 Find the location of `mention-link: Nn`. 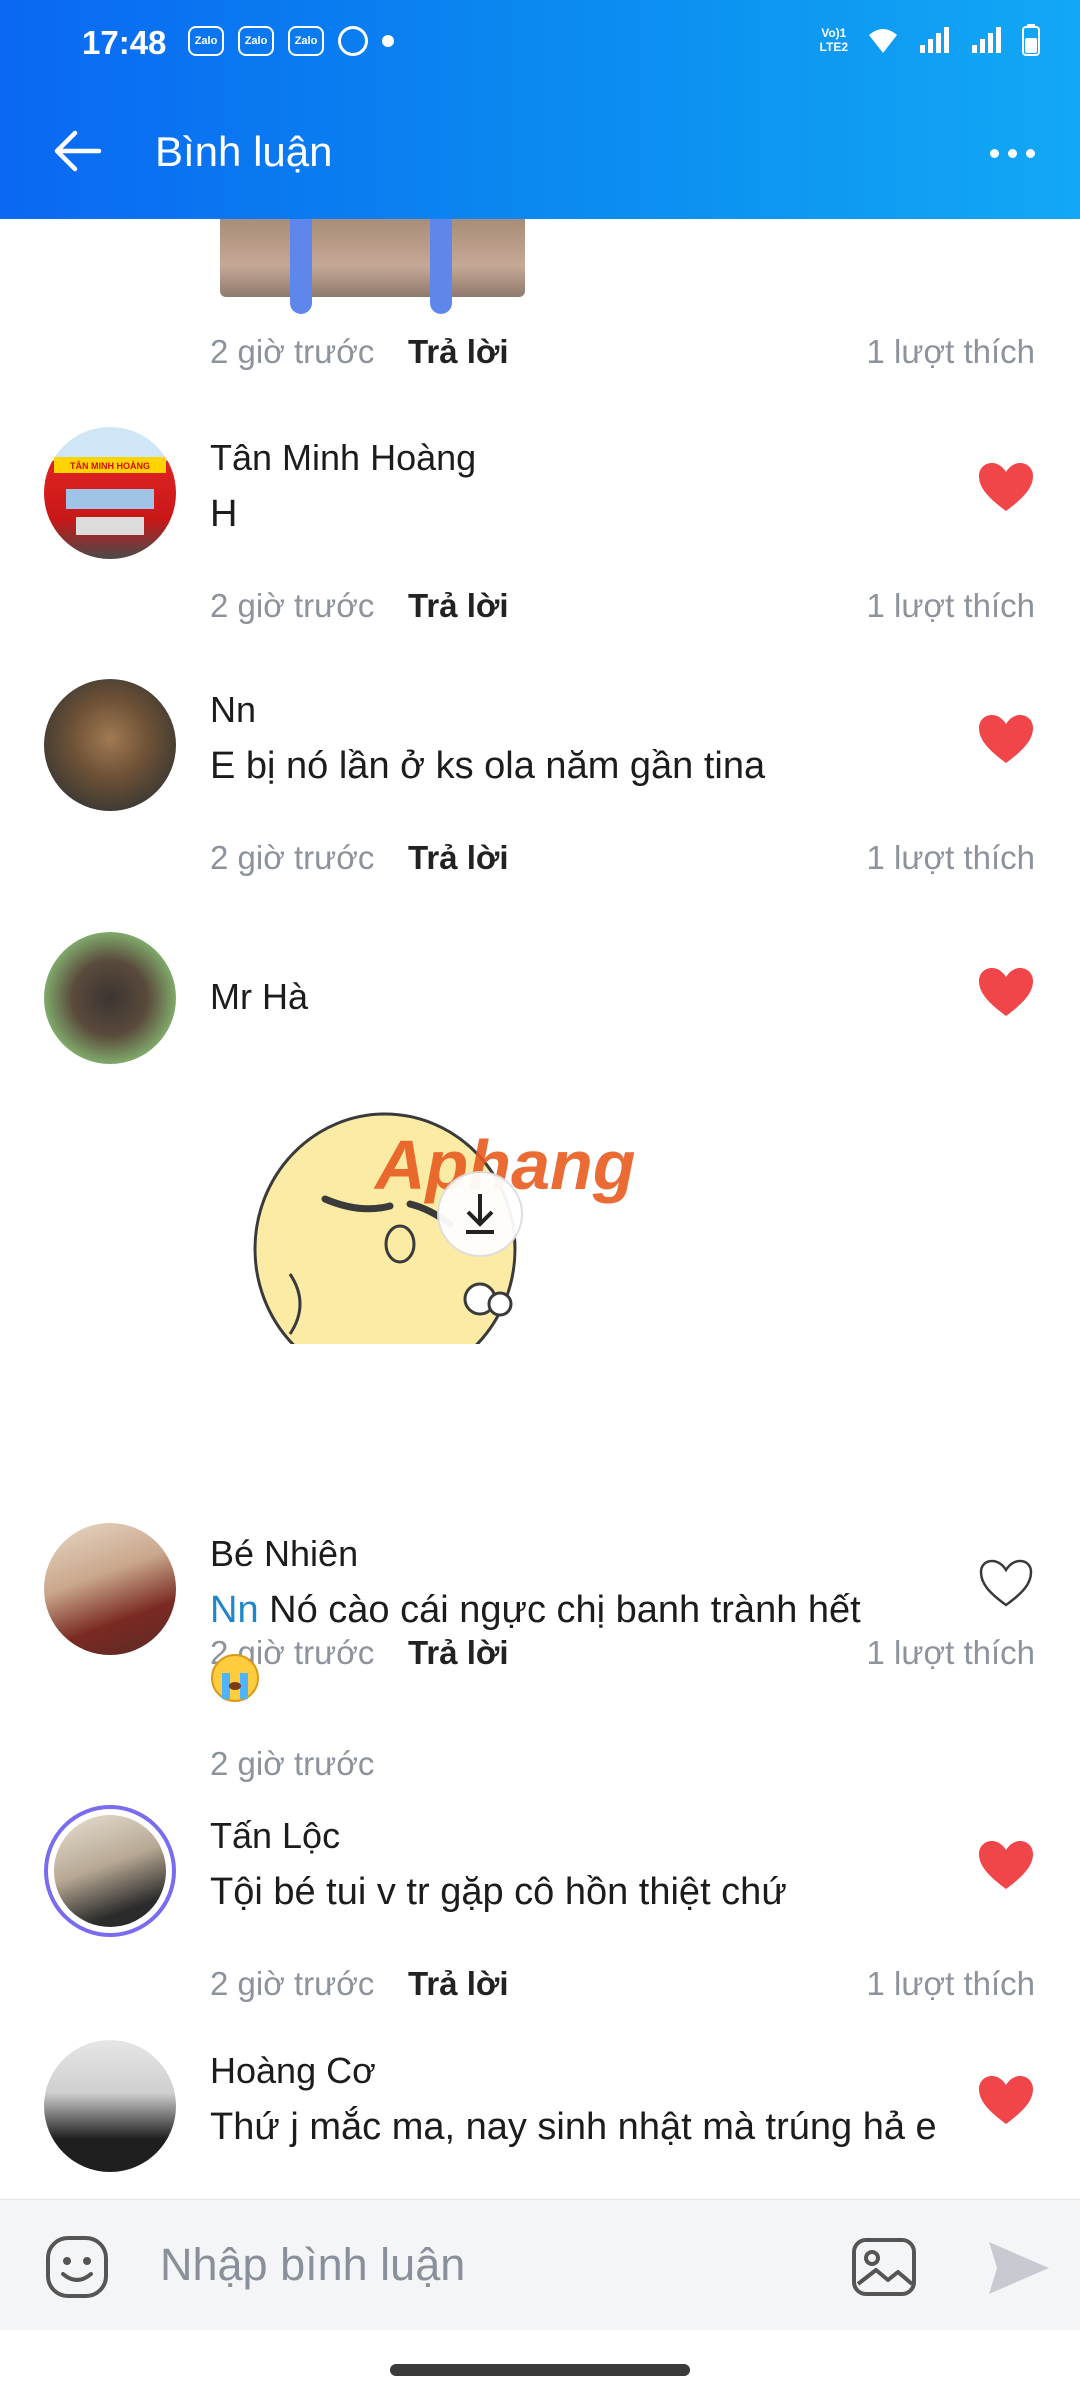

mention-link: Nn is located at coordinates (234, 1610).